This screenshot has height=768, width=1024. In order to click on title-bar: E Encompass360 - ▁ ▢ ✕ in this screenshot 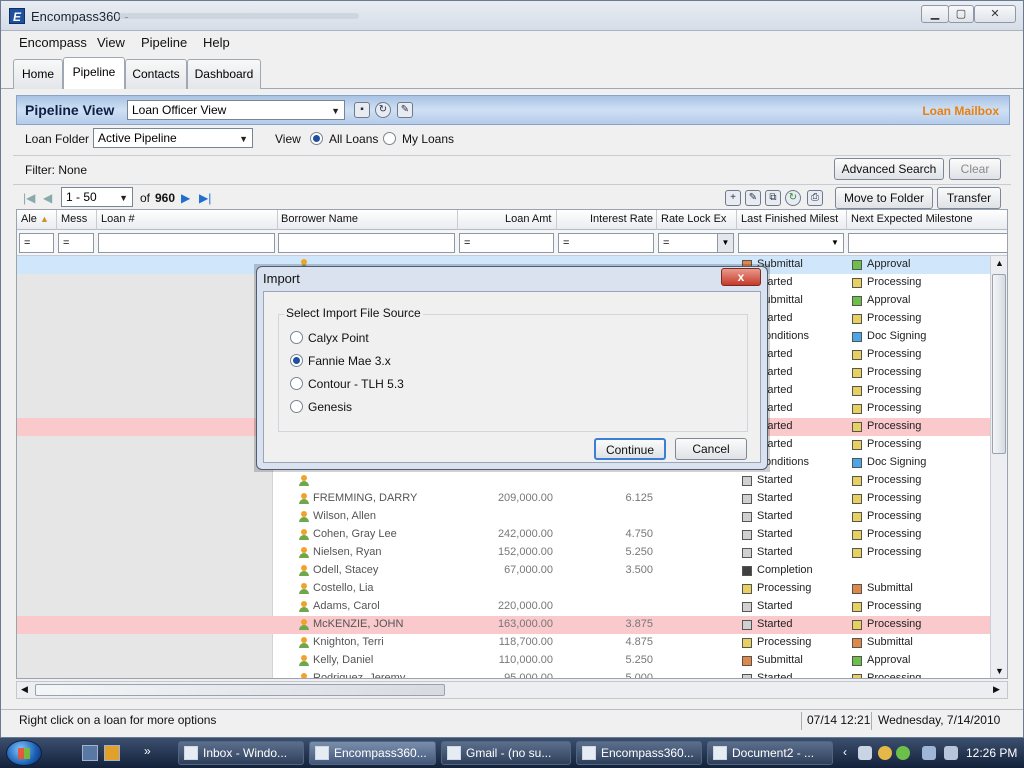, I will do `click(512, 16)`.